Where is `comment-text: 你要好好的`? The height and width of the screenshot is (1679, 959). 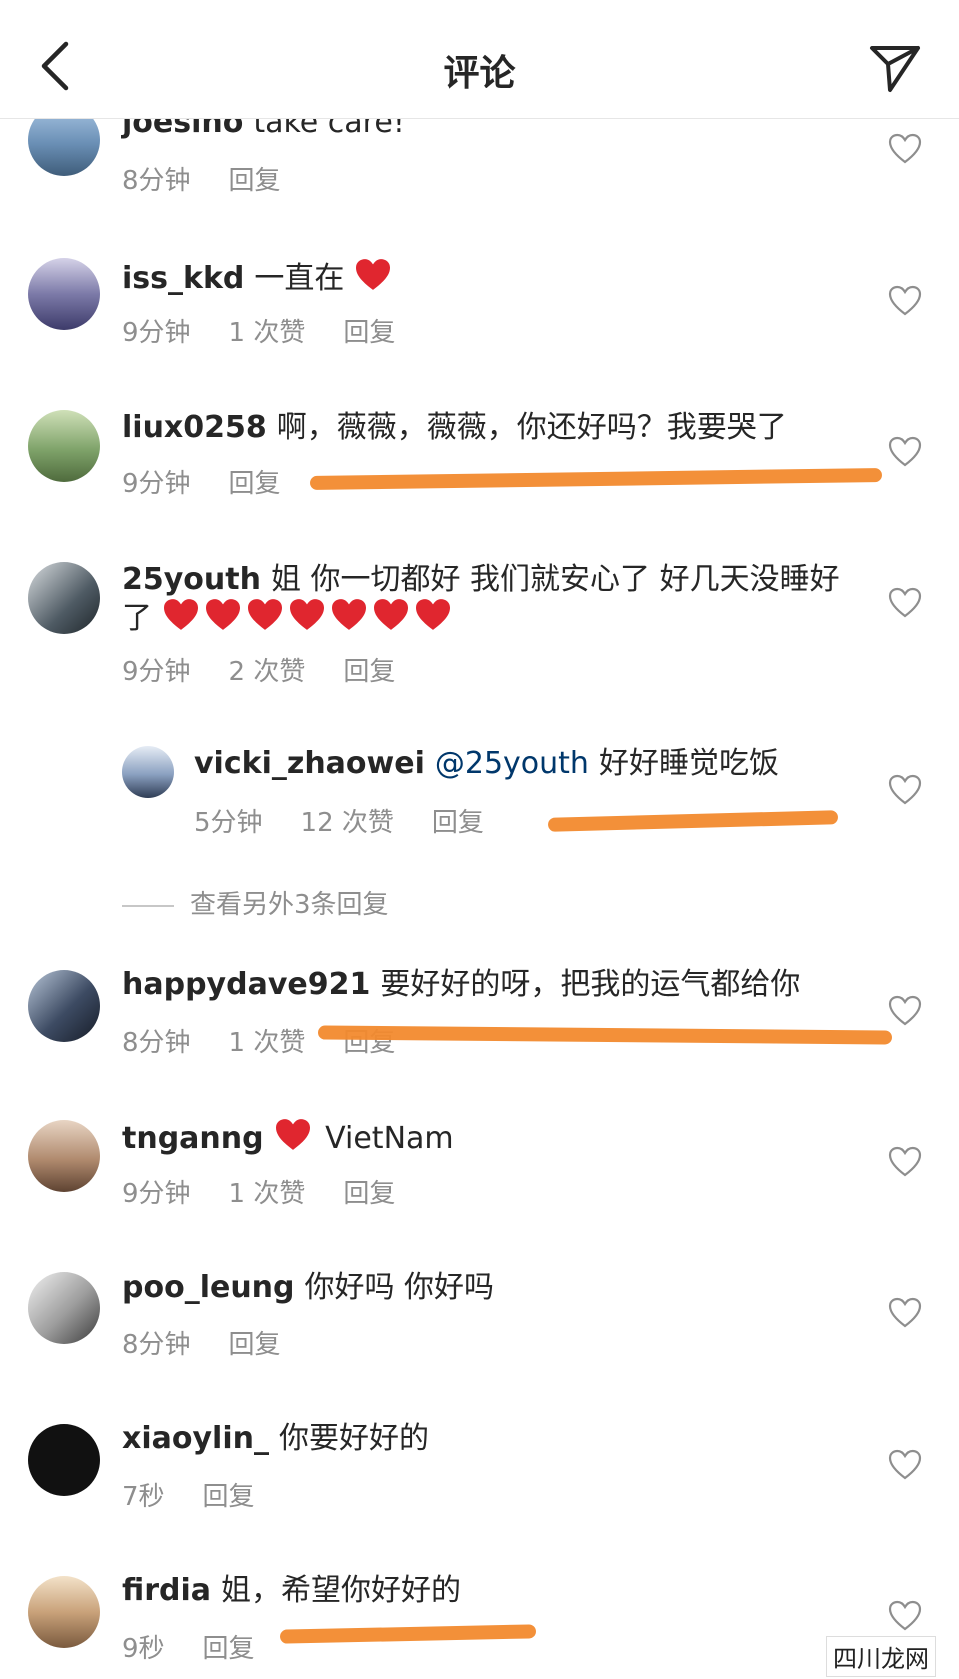 comment-text: 你要好好的 is located at coordinates (353, 1438).